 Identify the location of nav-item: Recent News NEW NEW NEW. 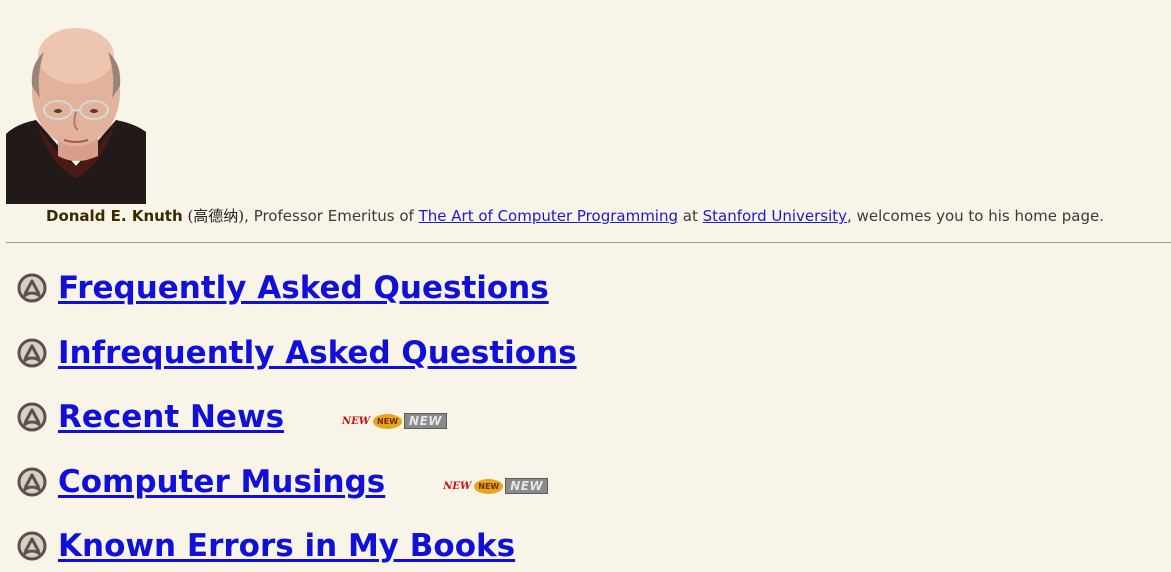
(232, 417).